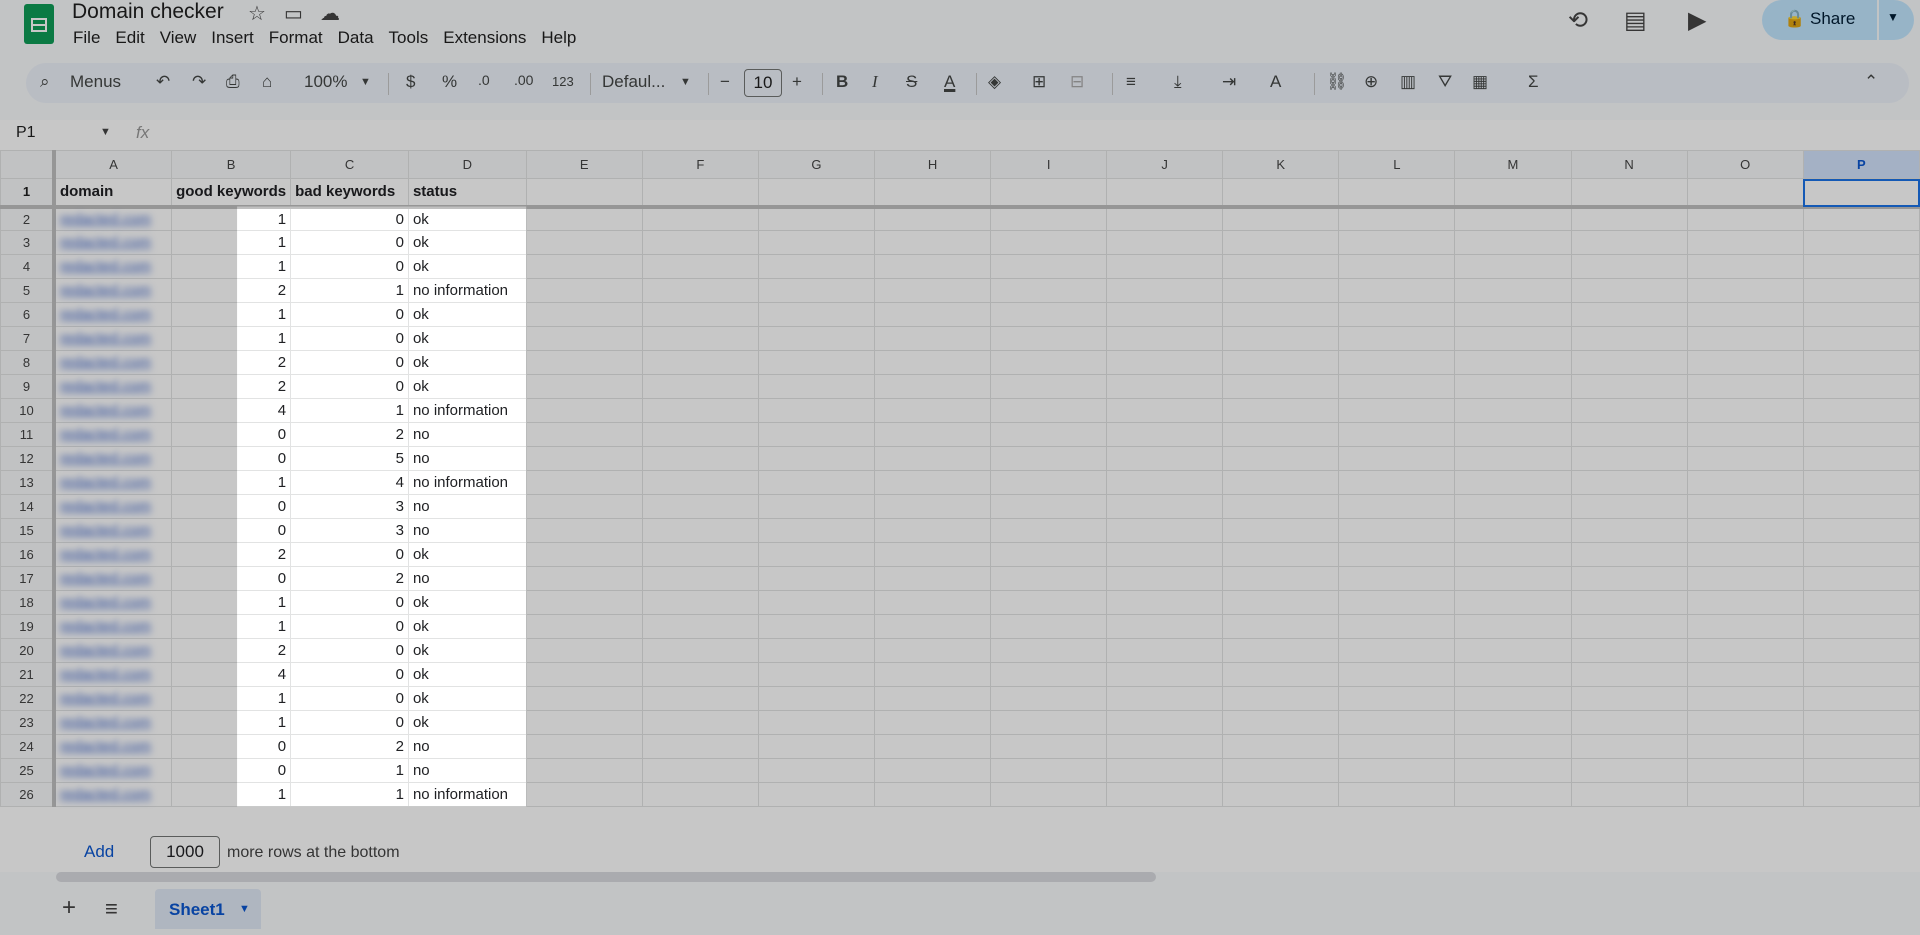 The width and height of the screenshot is (1920, 935). What do you see at coordinates (1131, 82) in the screenshot?
I see `horizontal-align-icon: ≡` at bounding box center [1131, 82].